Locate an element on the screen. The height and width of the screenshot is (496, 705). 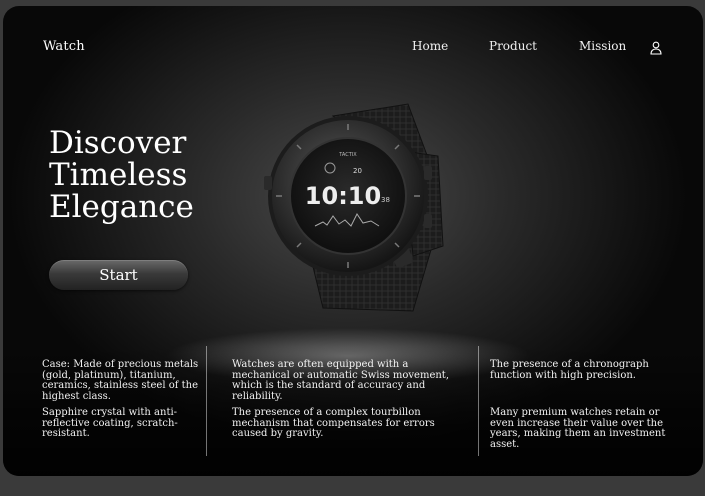
nav-home: Home is located at coordinates (430, 46).